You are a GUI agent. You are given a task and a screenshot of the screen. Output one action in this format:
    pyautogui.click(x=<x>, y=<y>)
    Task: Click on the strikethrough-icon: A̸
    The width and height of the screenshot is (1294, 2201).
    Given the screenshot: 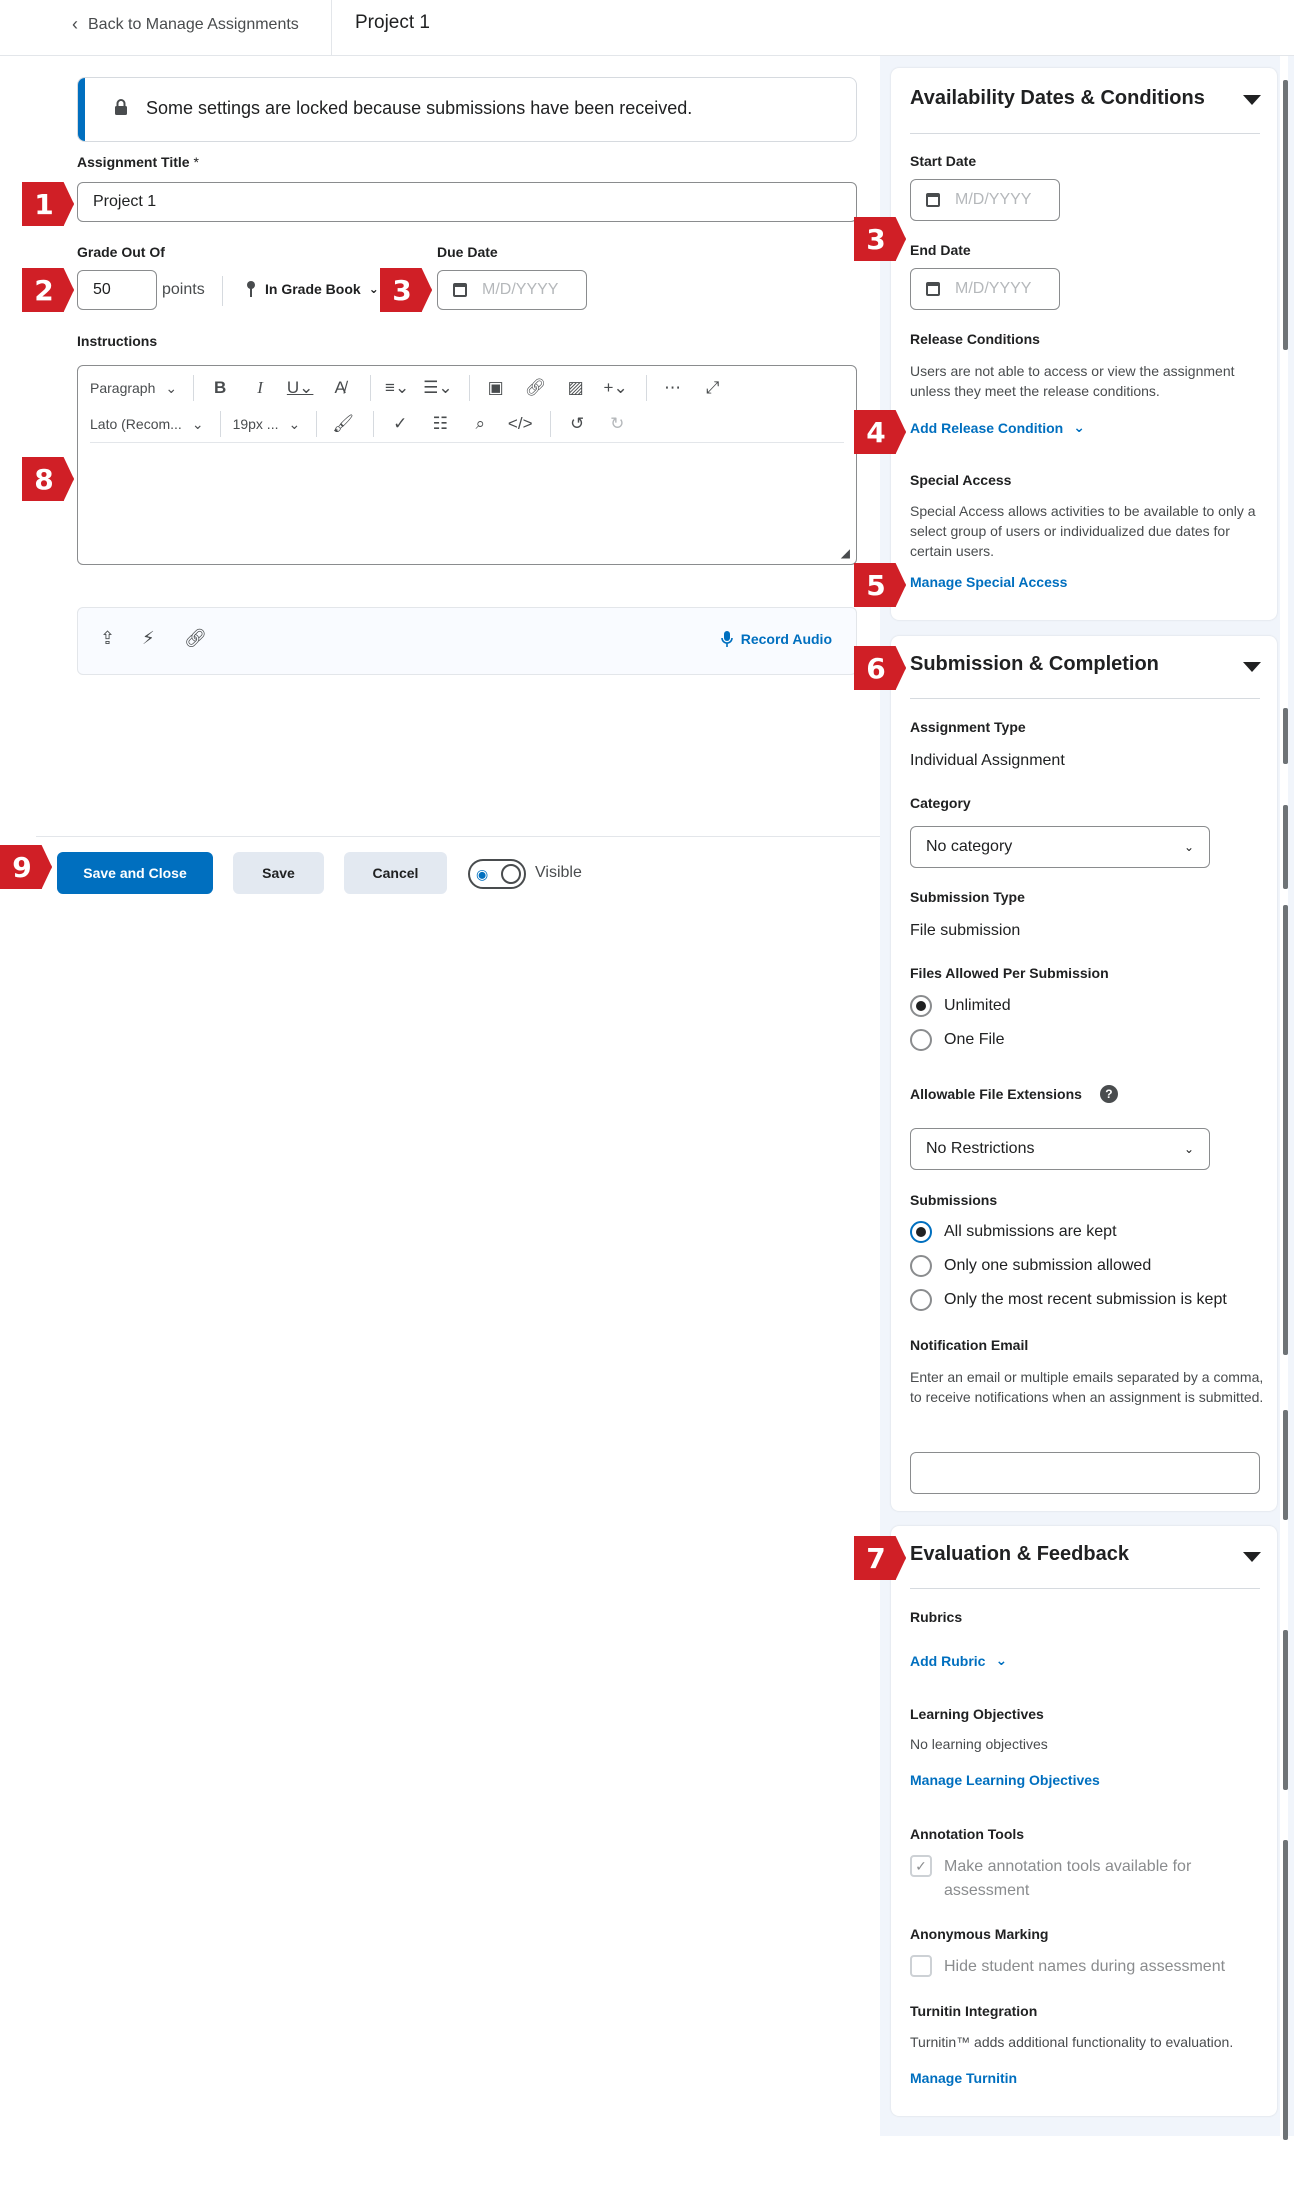 What is the action you would take?
    pyautogui.click(x=340, y=388)
    